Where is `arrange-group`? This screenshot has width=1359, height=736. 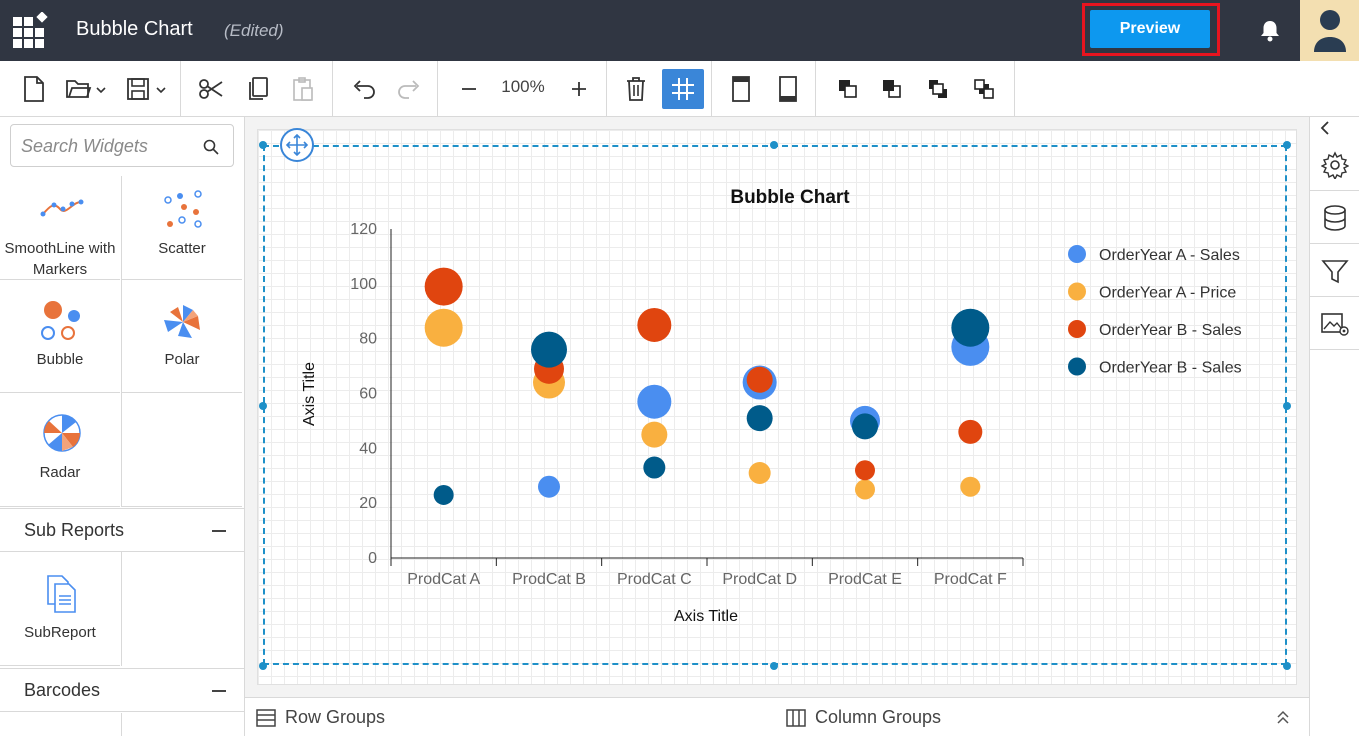
arrange-group is located at coordinates (915, 89).